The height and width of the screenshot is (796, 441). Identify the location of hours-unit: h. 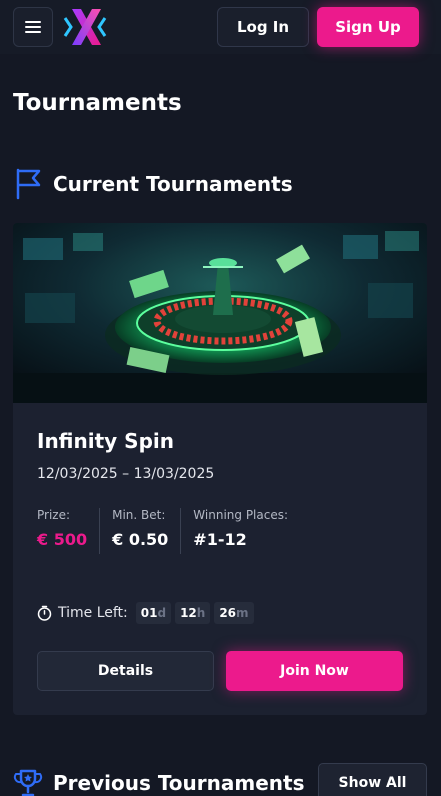
(201, 613).